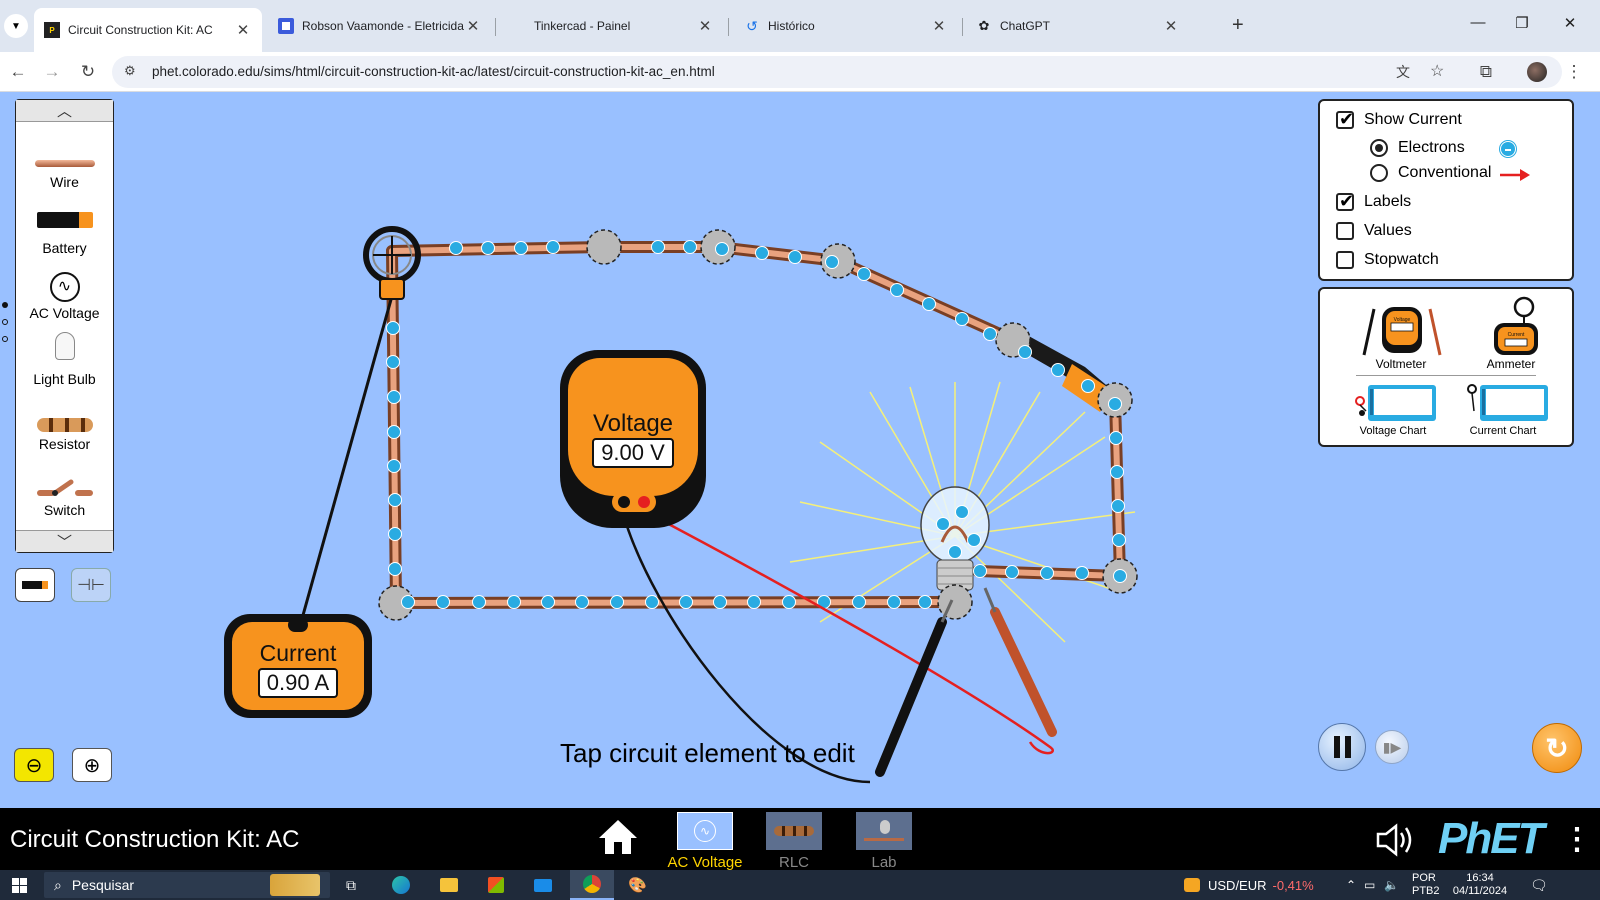 The height and width of the screenshot is (900, 1600). What do you see at coordinates (1574, 72) in the screenshot?
I see `menu-kebab-icon: ⋮` at bounding box center [1574, 72].